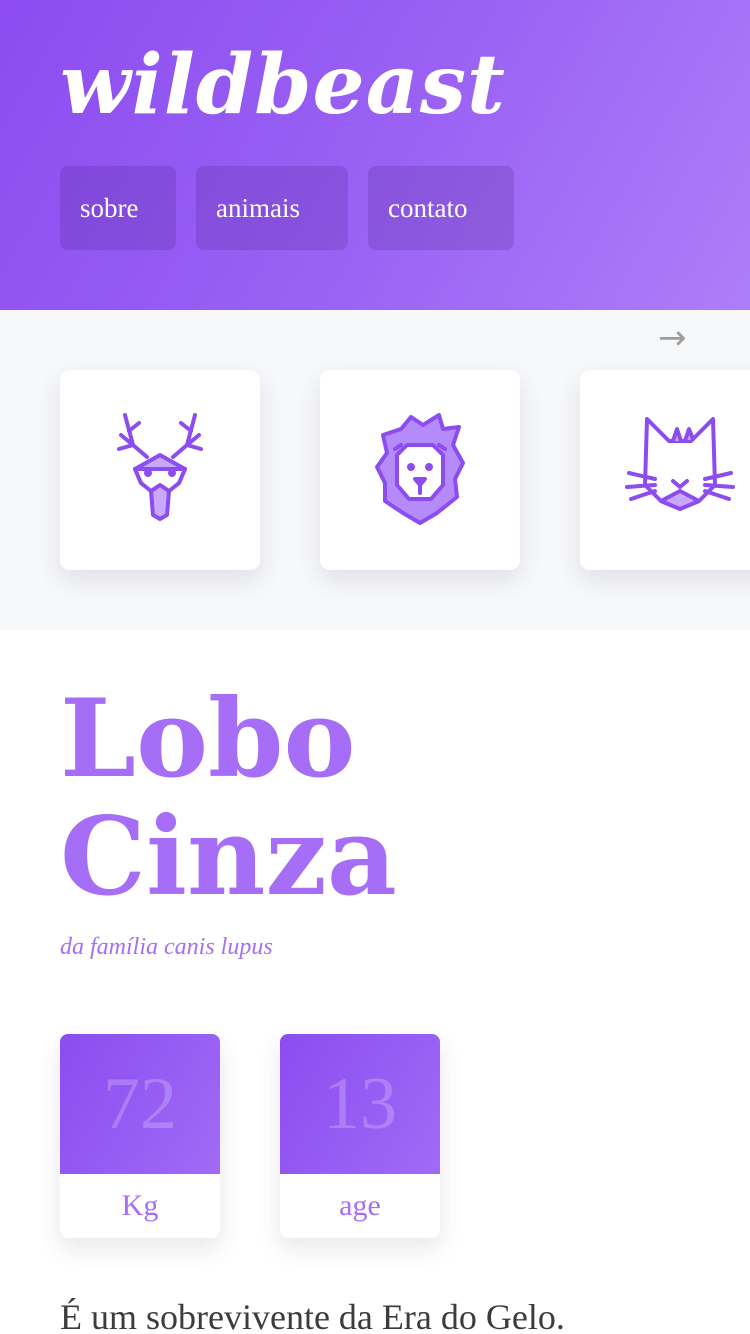  Describe the element at coordinates (250, 1136) in the screenshot. I see `animal-stats: 72 Kg 13 age` at that location.